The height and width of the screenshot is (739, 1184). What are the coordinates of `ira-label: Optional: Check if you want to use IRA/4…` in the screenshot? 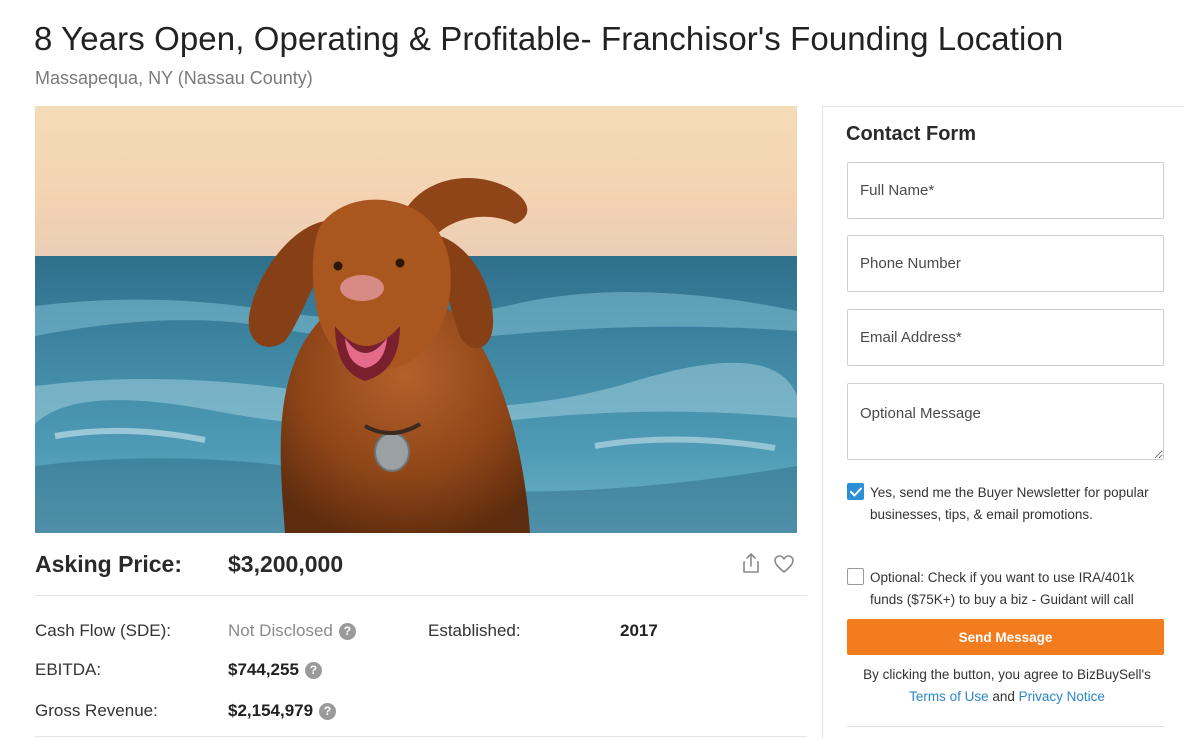 It's located at (1002, 588).